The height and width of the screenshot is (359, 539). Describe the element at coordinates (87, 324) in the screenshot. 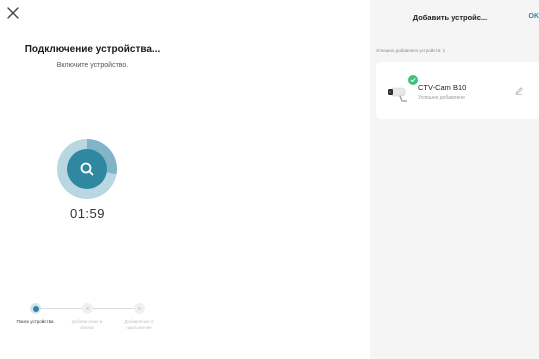

I see `step-label-cloud: Добави ение в облако` at that location.